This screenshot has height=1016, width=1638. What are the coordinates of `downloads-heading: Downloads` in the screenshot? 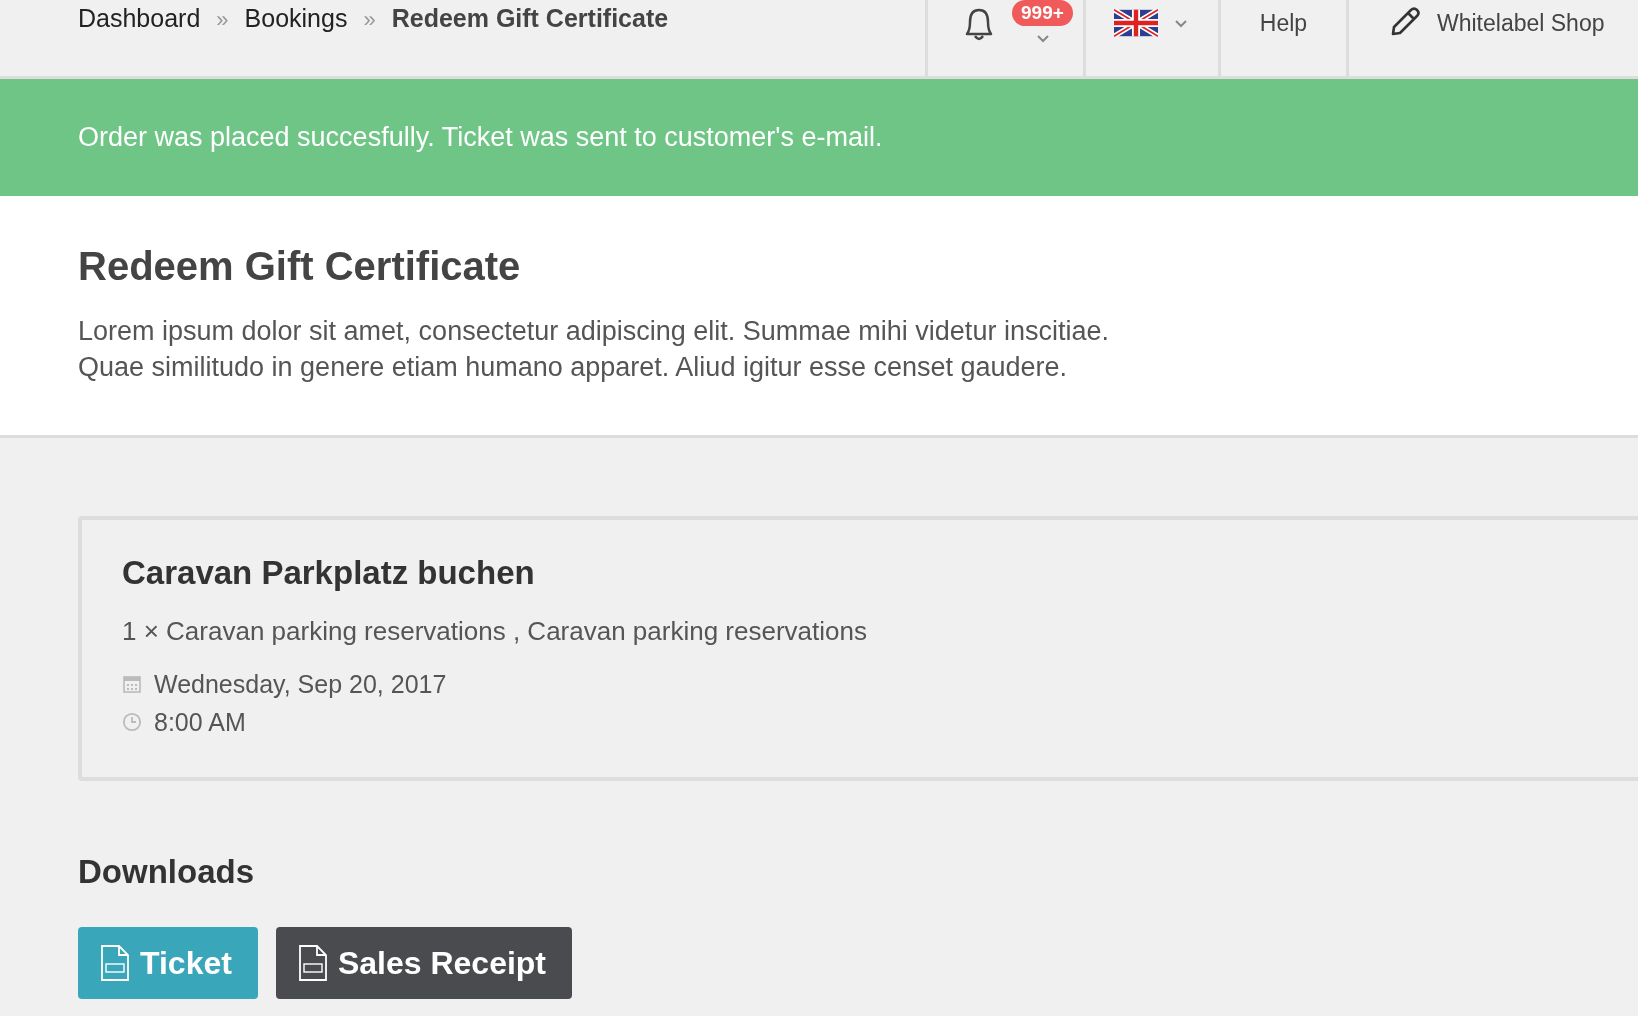 It's located at (166, 872).